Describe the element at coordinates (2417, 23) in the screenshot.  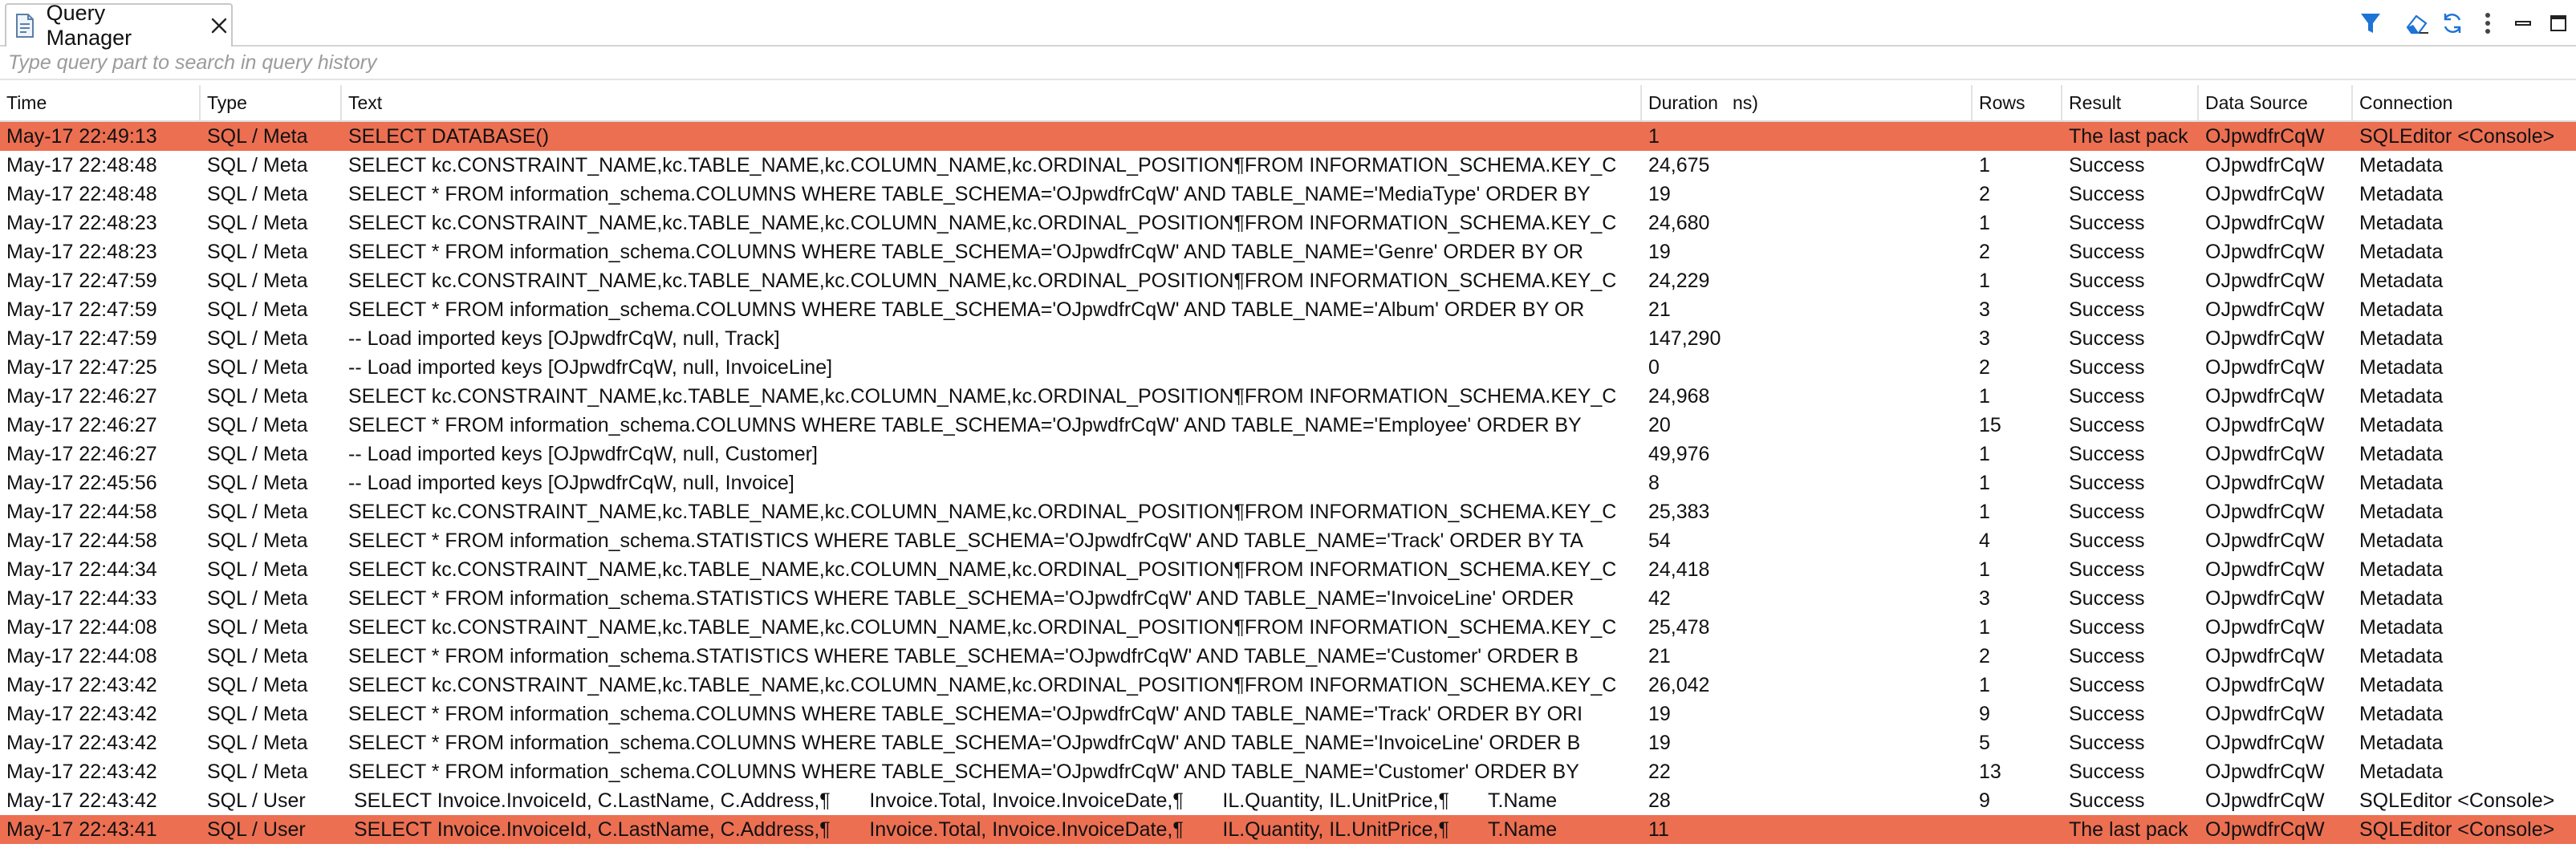
I see `clear-log-icon` at that location.